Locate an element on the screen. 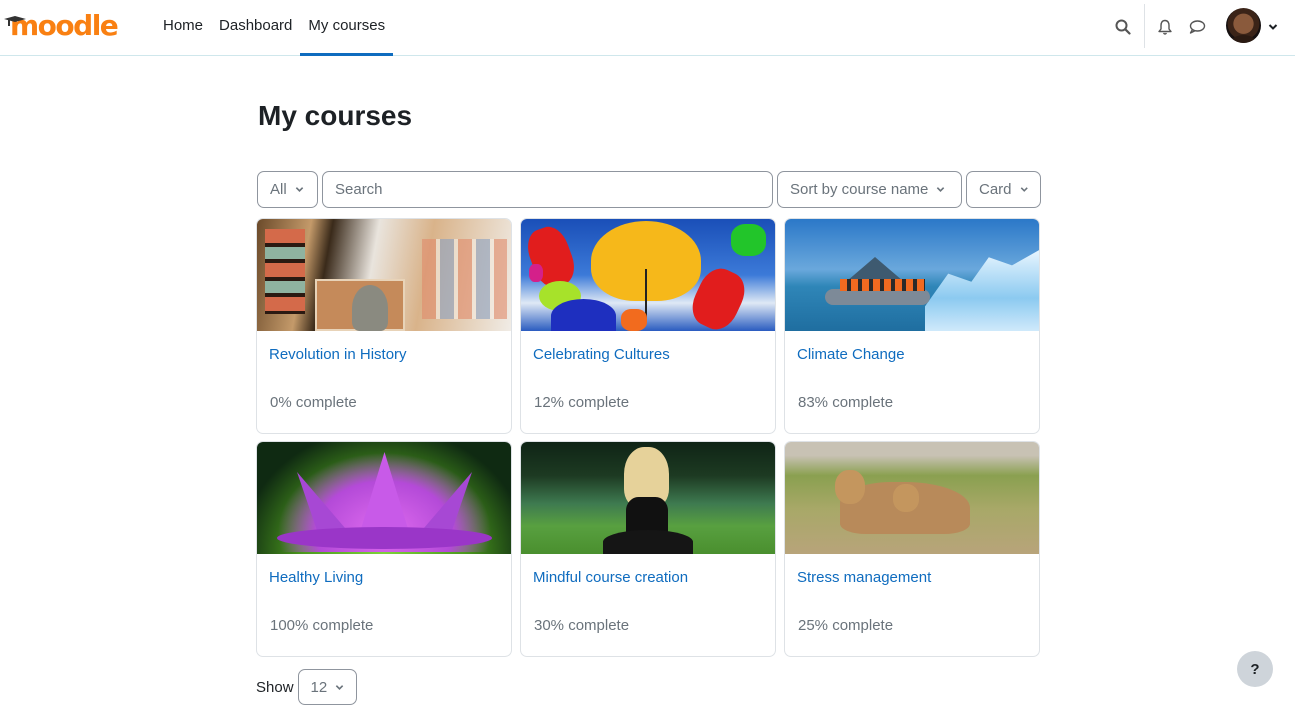 This screenshot has height=723, width=1295. nav-home: Home is located at coordinates (183, 28).